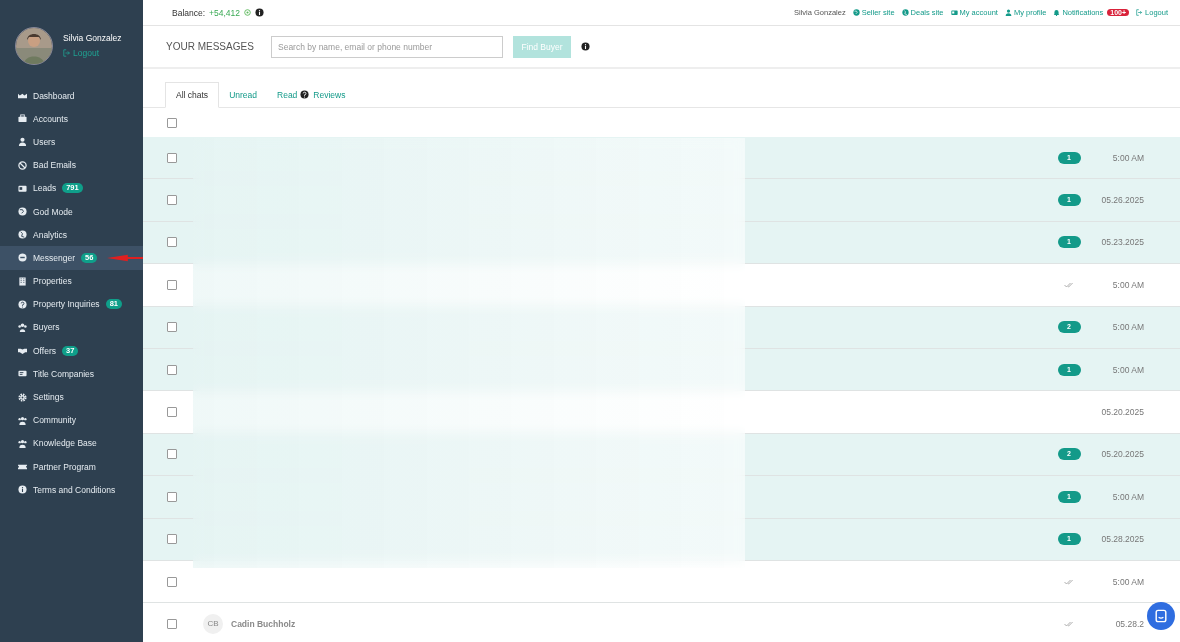 This screenshot has height=642, width=1180. Describe the element at coordinates (22, 397) in the screenshot. I see `gear-icon` at that location.